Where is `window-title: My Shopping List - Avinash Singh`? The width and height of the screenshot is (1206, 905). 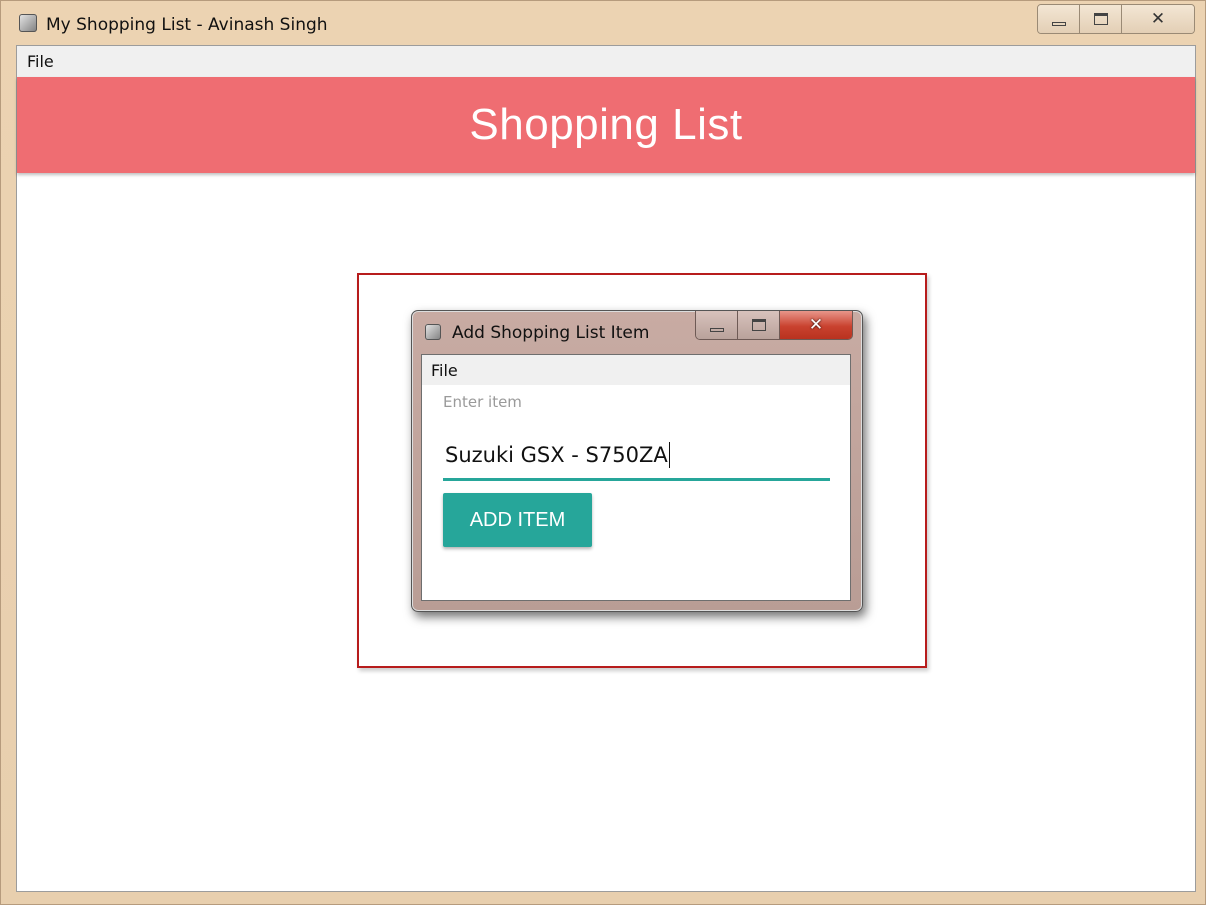 window-title: My Shopping List - Avinash Singh is located at coordinates (187, 25).